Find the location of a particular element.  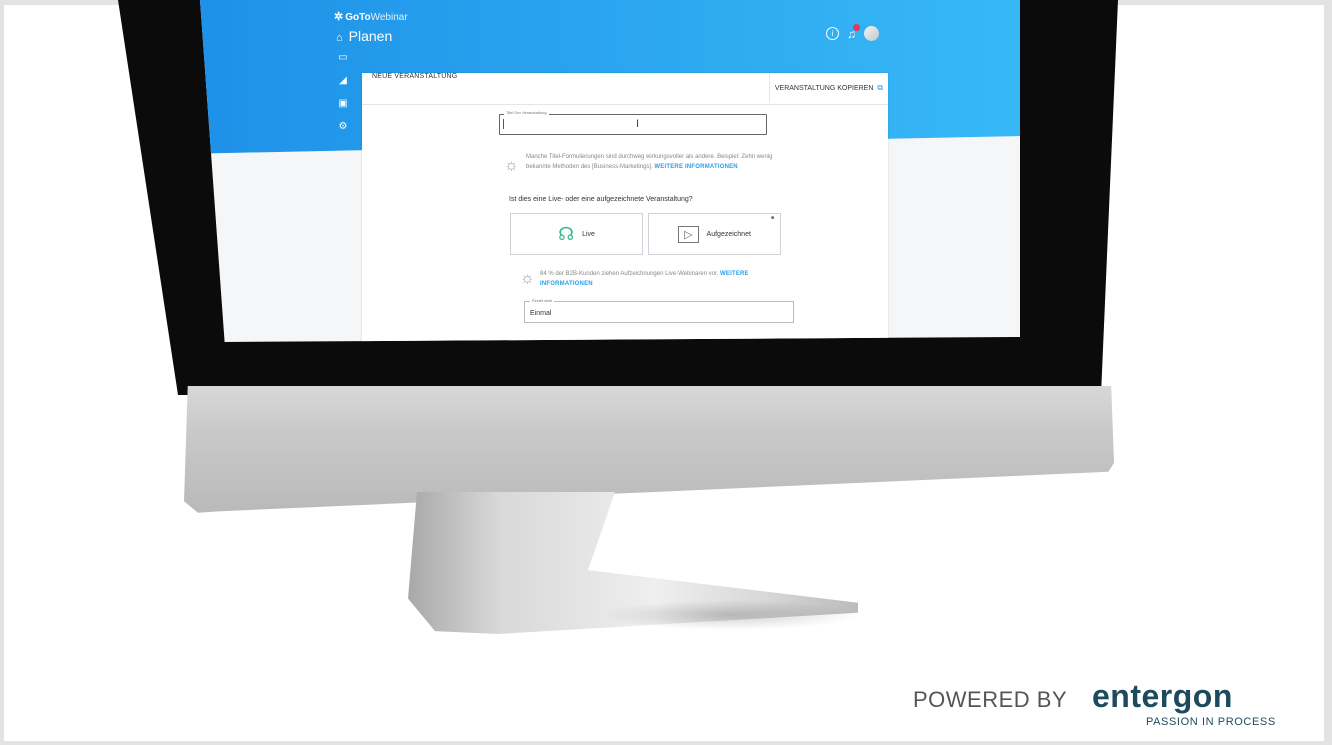

app-brand: ✲ GoToWebinar is located at coordinates (371, 16).